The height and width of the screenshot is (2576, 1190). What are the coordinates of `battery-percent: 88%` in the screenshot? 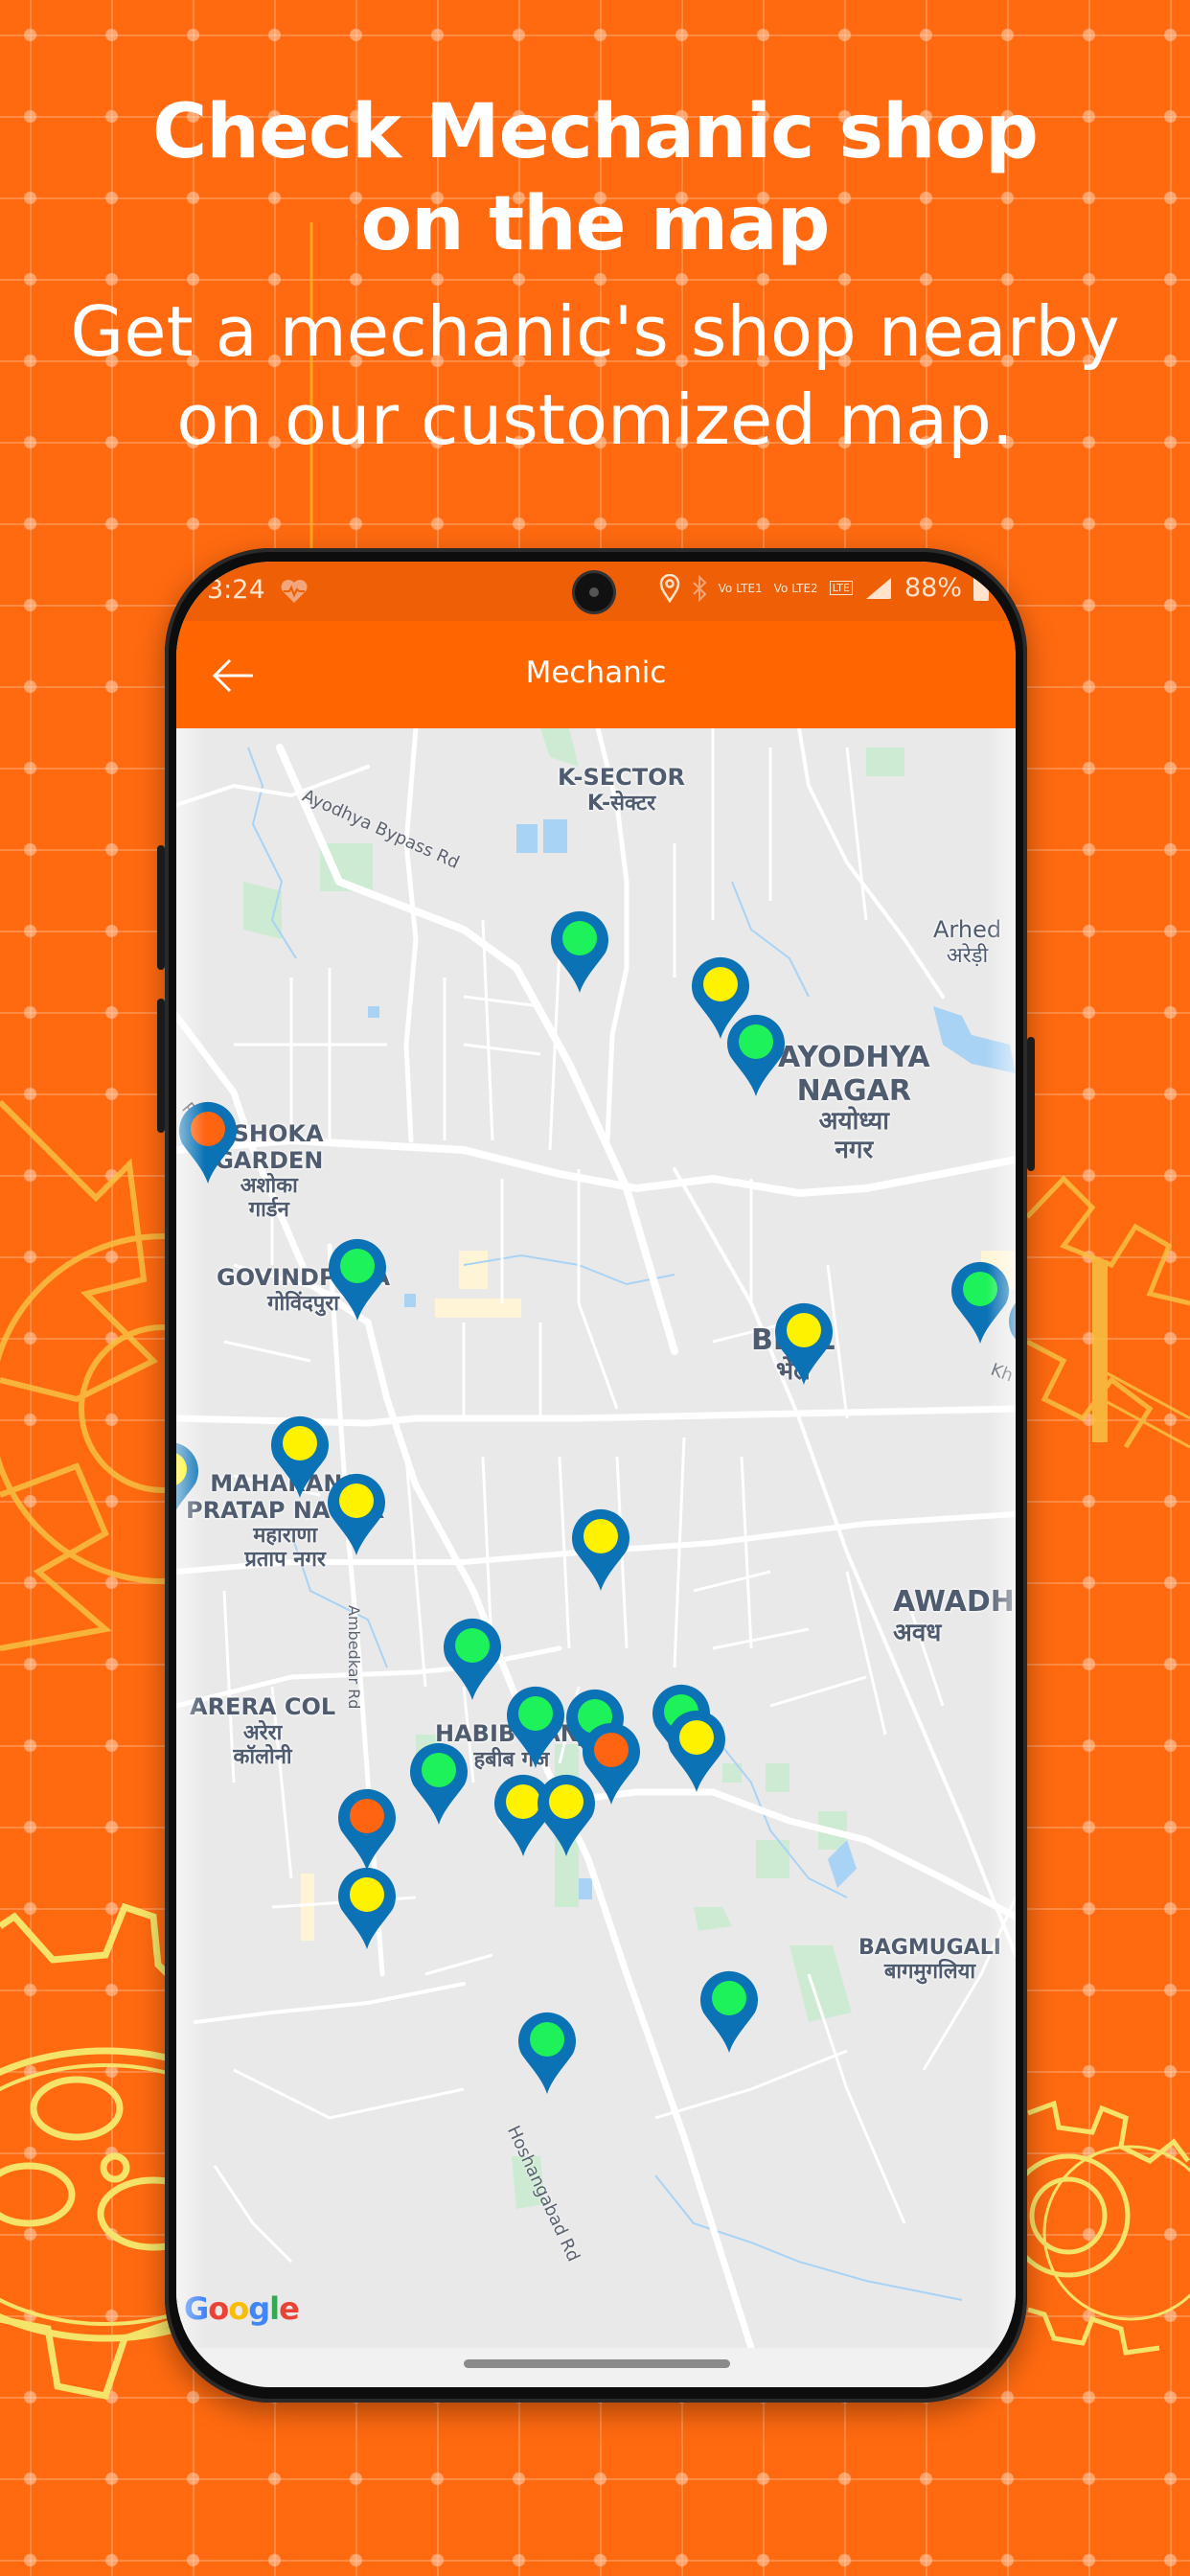 It's located at (933, 588).